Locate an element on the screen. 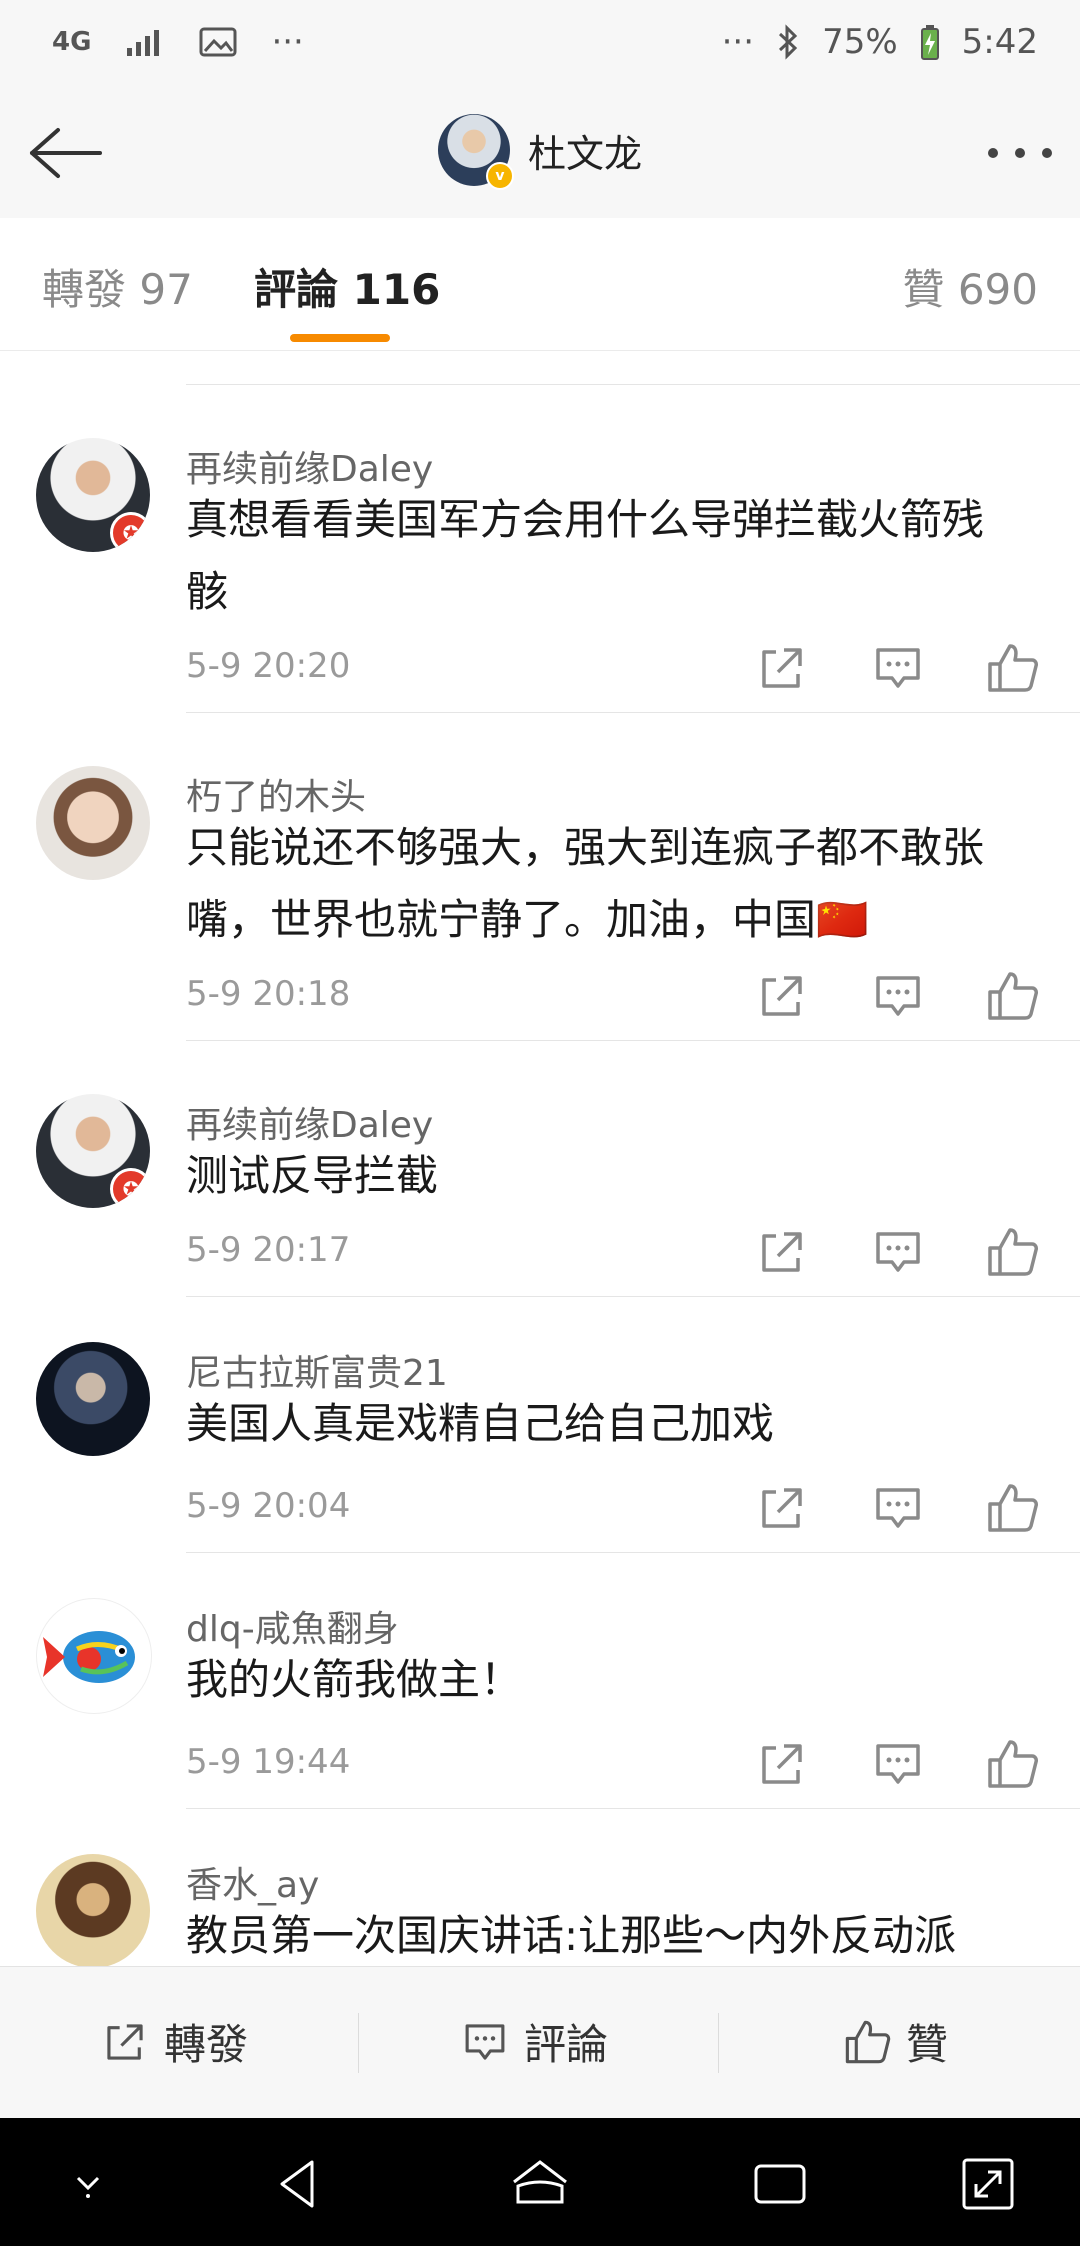  repost-icon is located at coordinates (125, 2041).